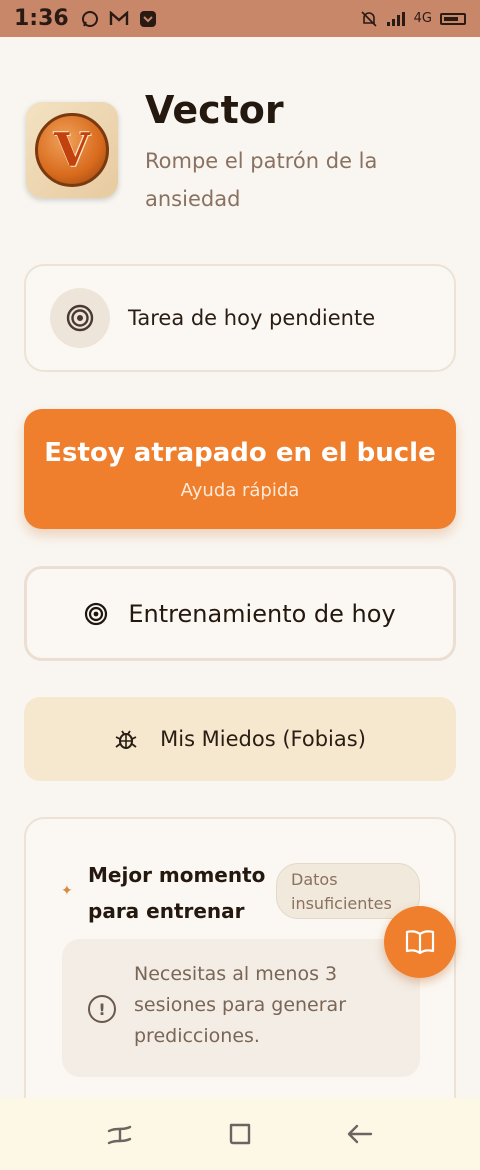 This screenshot has width=480, height=1170. I want to click on app-title: Vector, so click(214, 110).